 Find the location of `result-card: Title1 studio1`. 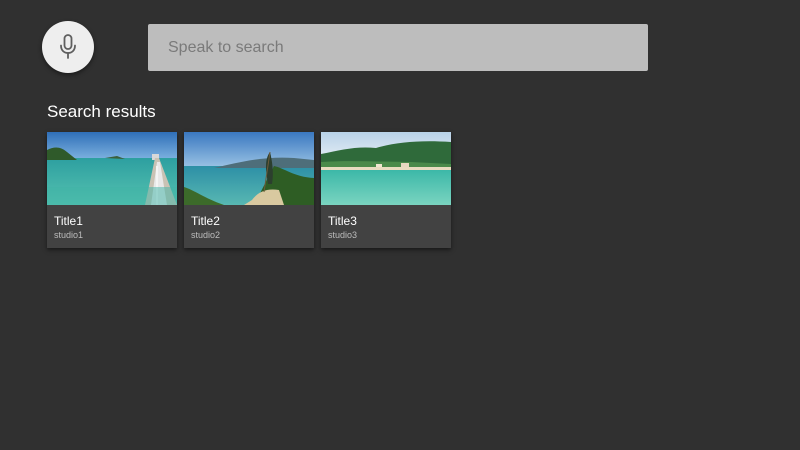

result-card: Title1 studio1 is located at coordinates (112, 190).